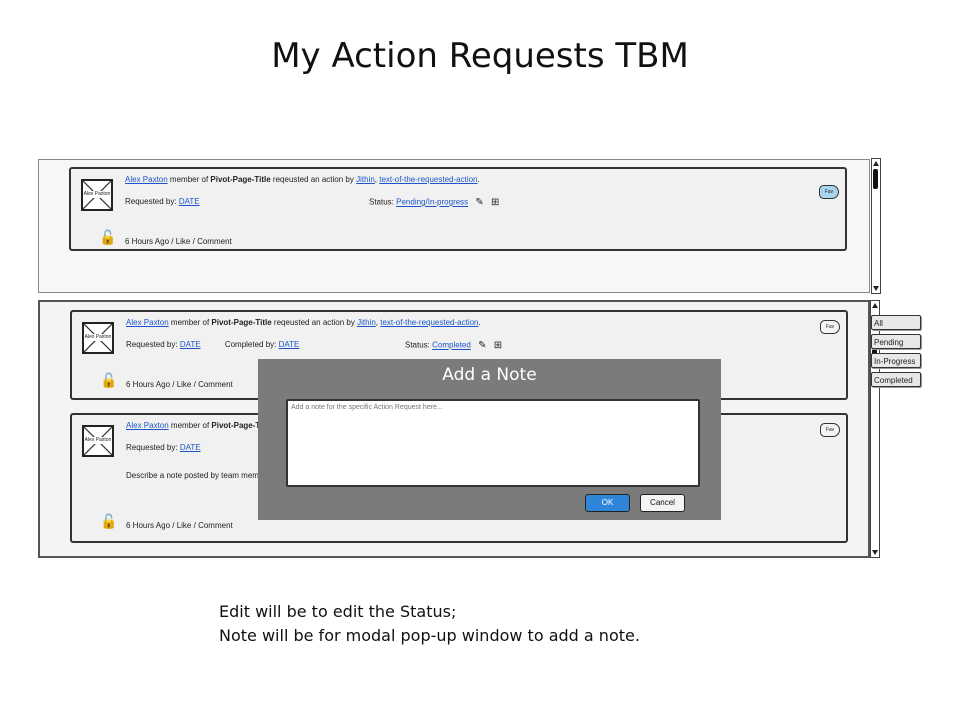  Describe the element at coordinates (489, 375) in the screenshot. I see `modal-title: Add a Note` at that location.